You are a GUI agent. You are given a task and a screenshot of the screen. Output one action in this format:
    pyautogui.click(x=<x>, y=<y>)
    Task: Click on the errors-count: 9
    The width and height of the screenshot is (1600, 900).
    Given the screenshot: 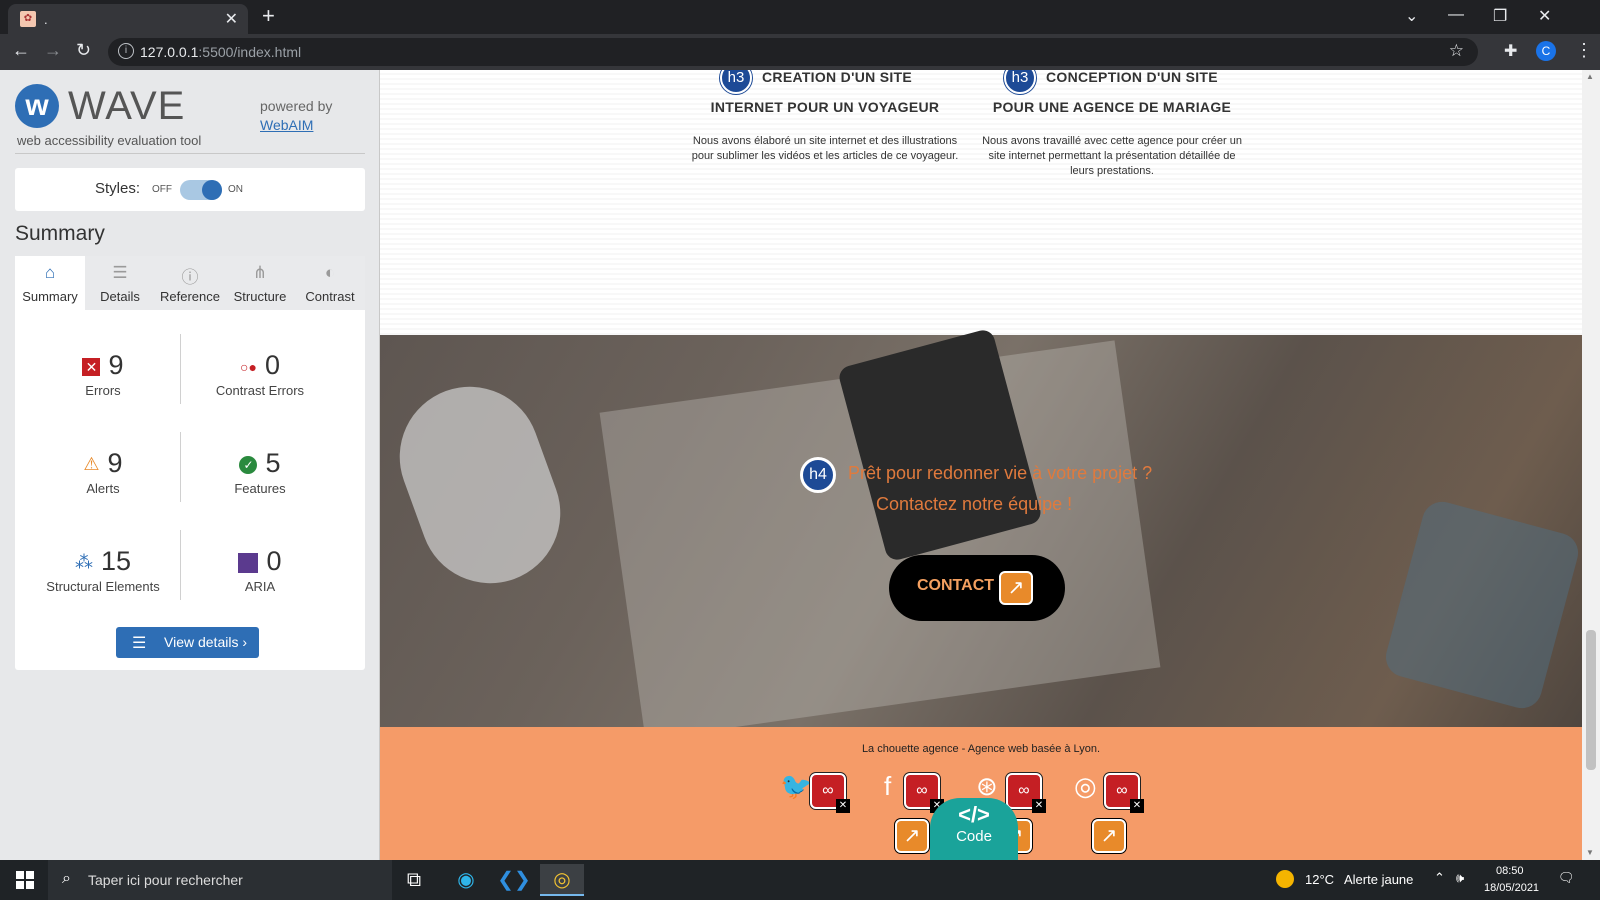 What is the action you would take?
    pyautogui.click(x=116, y=365)
    